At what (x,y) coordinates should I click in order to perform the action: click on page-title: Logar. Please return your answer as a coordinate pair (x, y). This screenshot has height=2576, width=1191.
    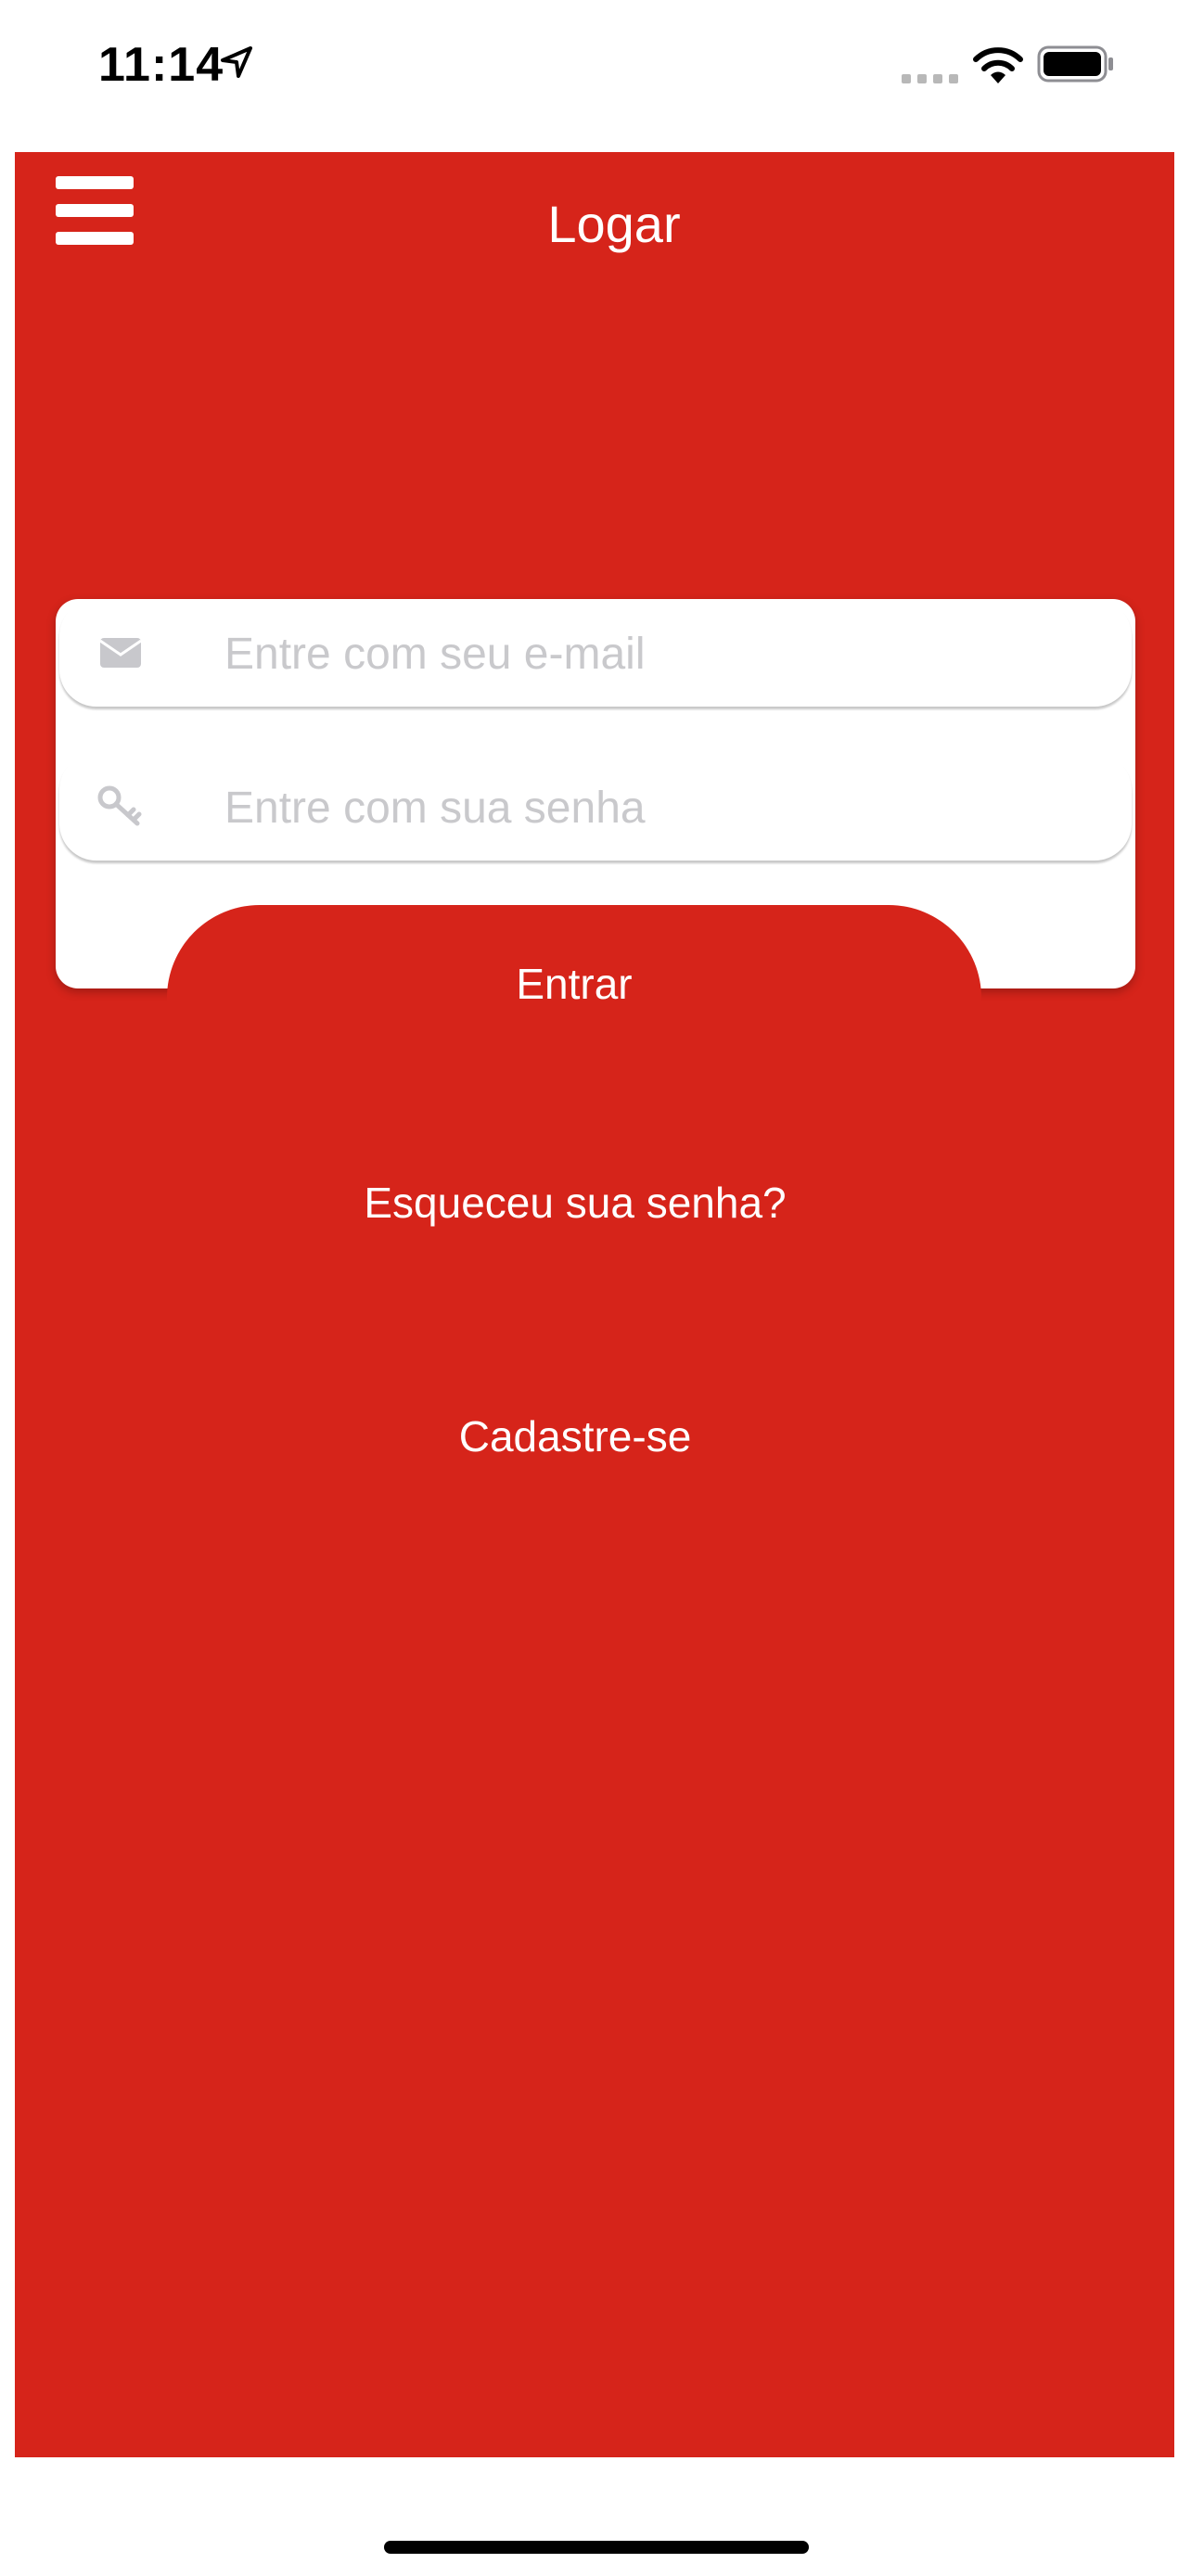
    Looking at the image, I should click on (614, 224).